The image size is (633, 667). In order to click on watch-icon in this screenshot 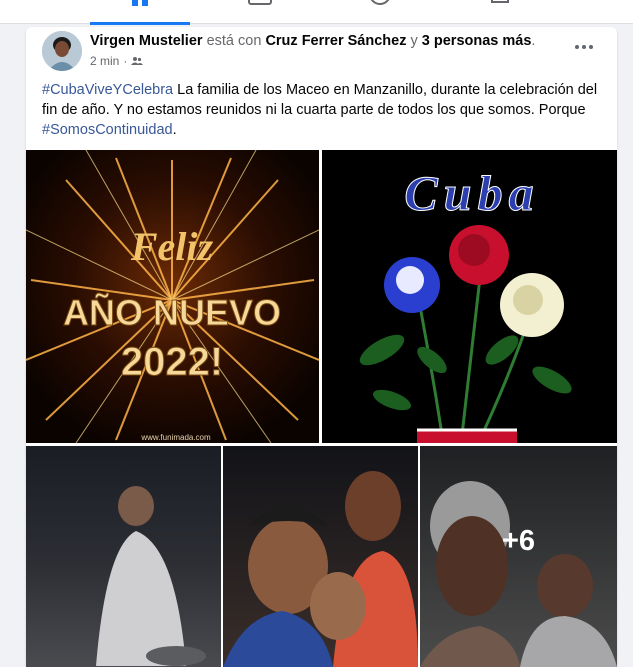, I will do `click(260, 2)`.